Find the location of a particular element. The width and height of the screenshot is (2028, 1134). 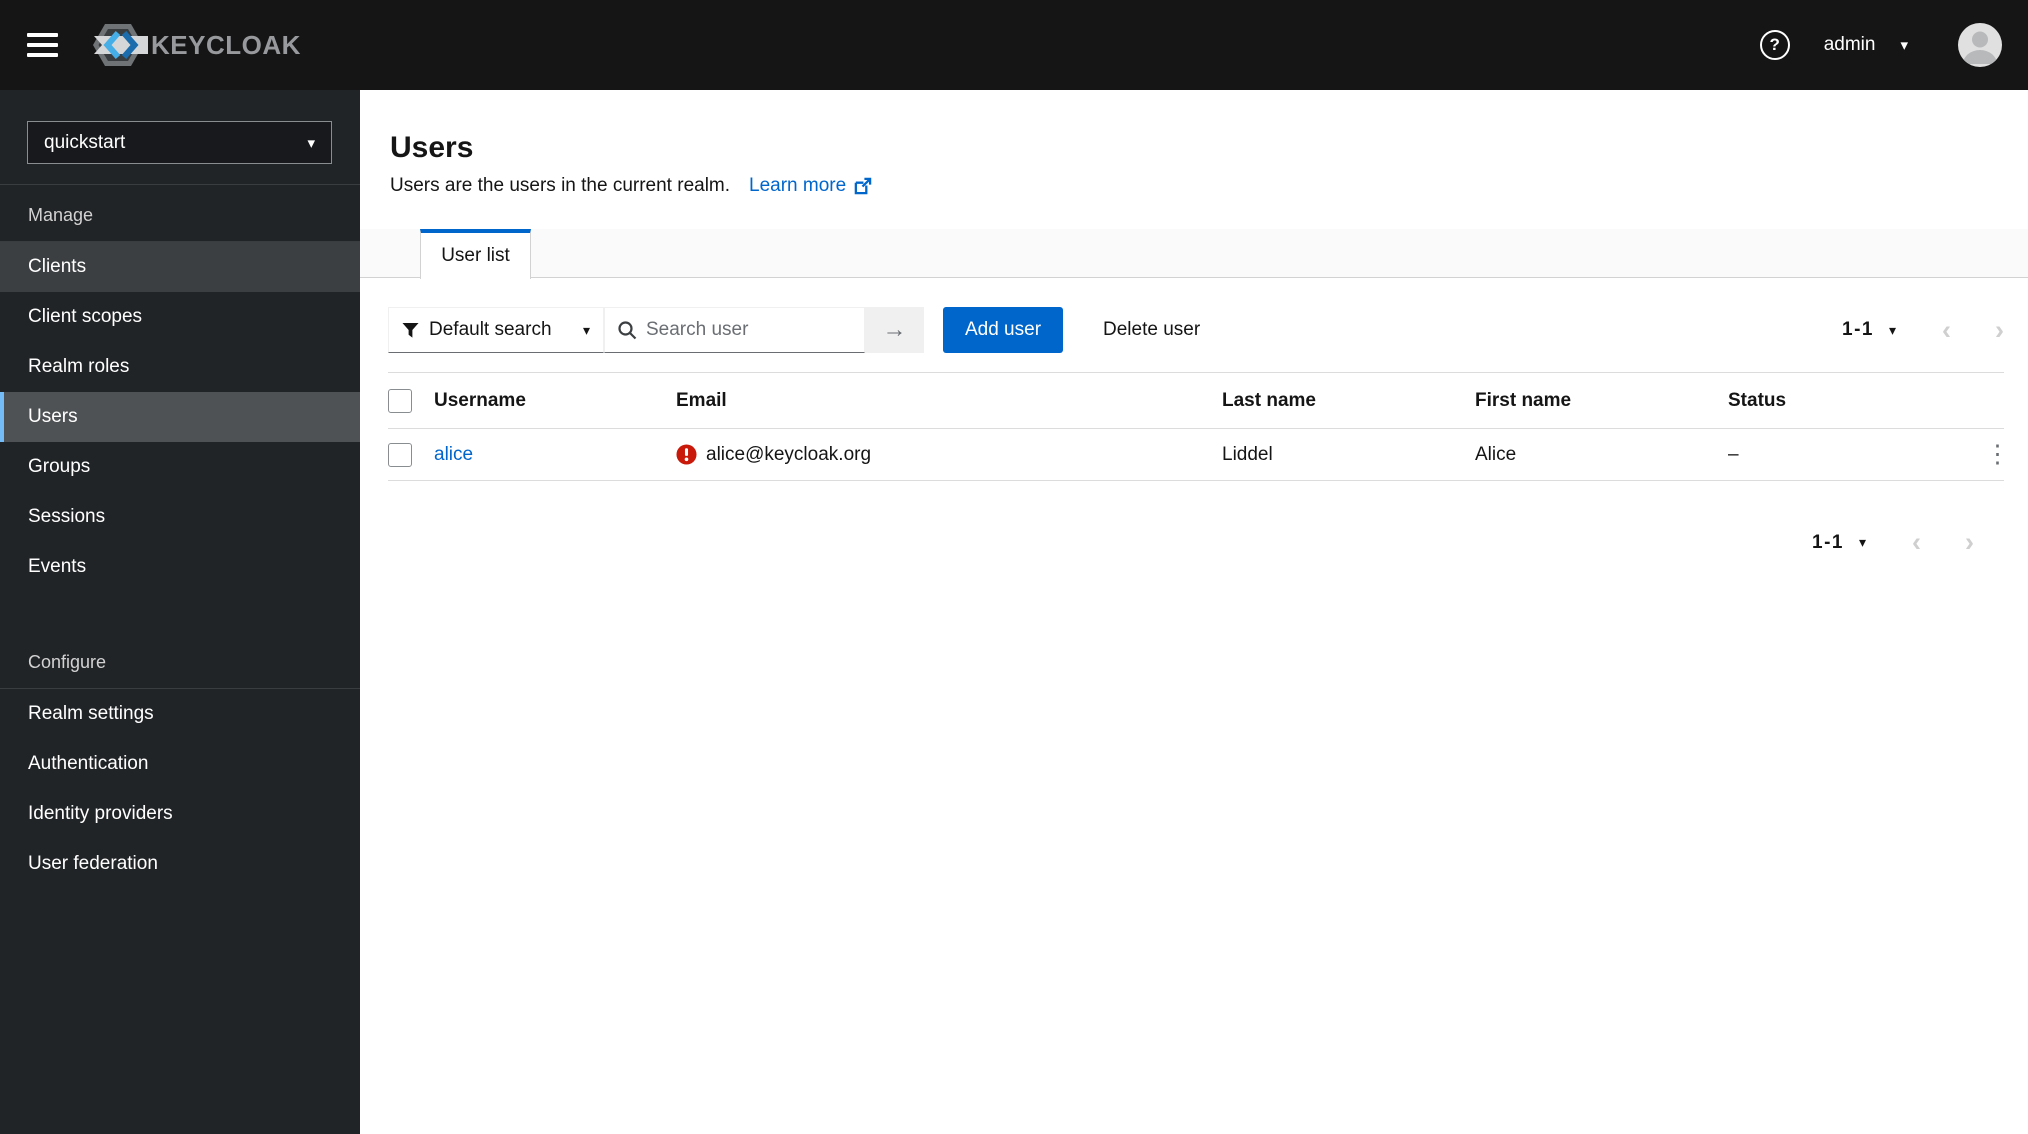

realm-name: quickstart is located at coordinates (85, 142).